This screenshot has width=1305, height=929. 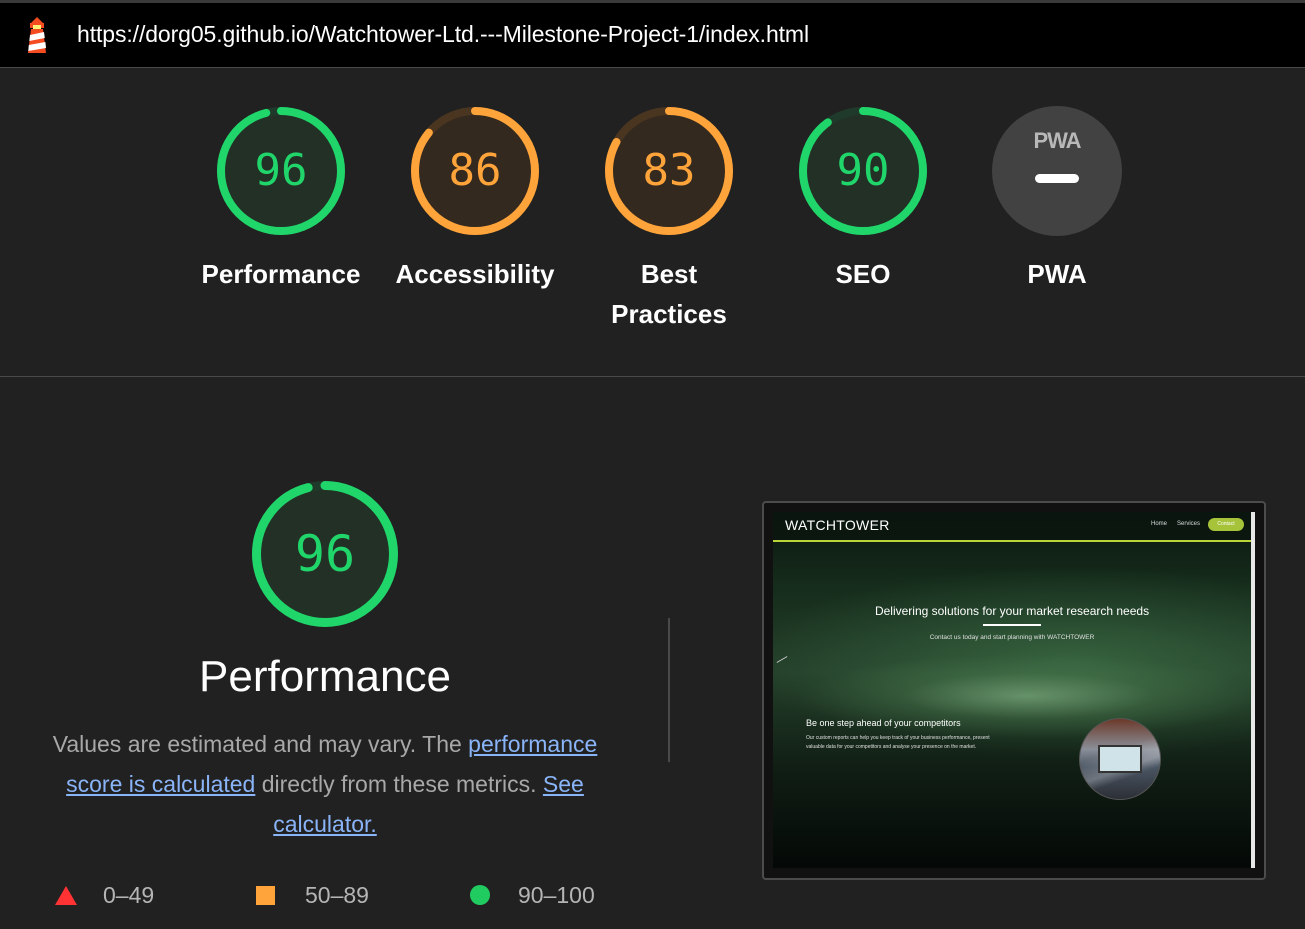 I want to click on score-legend: 0–49 50–89 90–100, so click(x=325, y=895).